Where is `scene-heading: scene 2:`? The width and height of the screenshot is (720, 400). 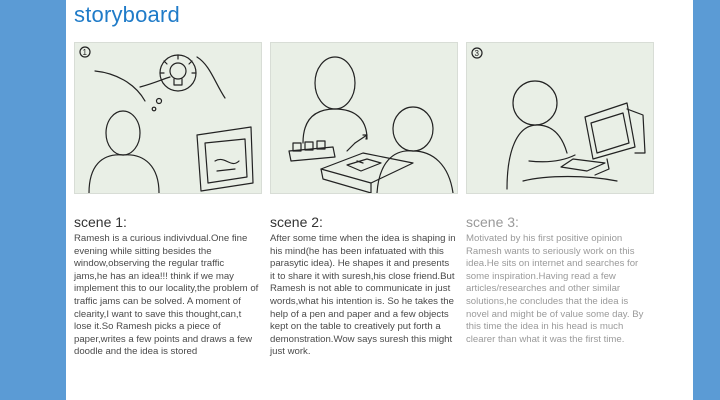
scene-heading: scene 2: is located at coordinates (296, 222).